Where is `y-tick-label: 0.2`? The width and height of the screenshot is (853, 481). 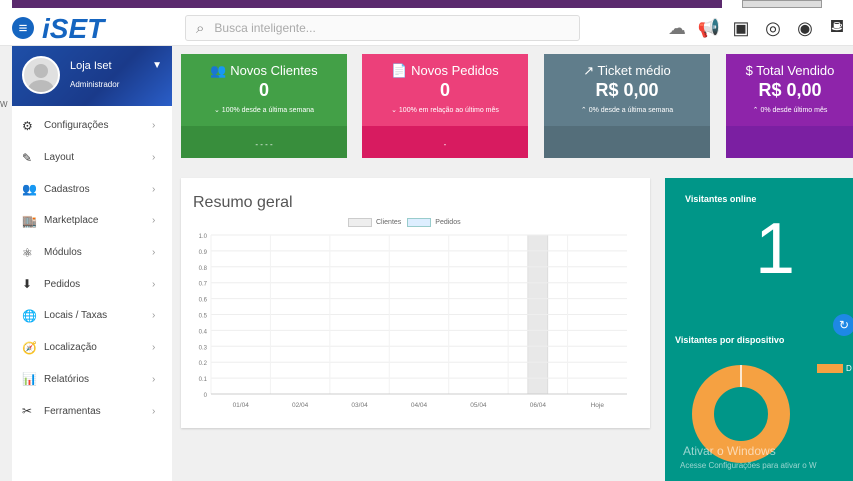
y-tick-label: 0.2 is located at coordinates (203, 364).